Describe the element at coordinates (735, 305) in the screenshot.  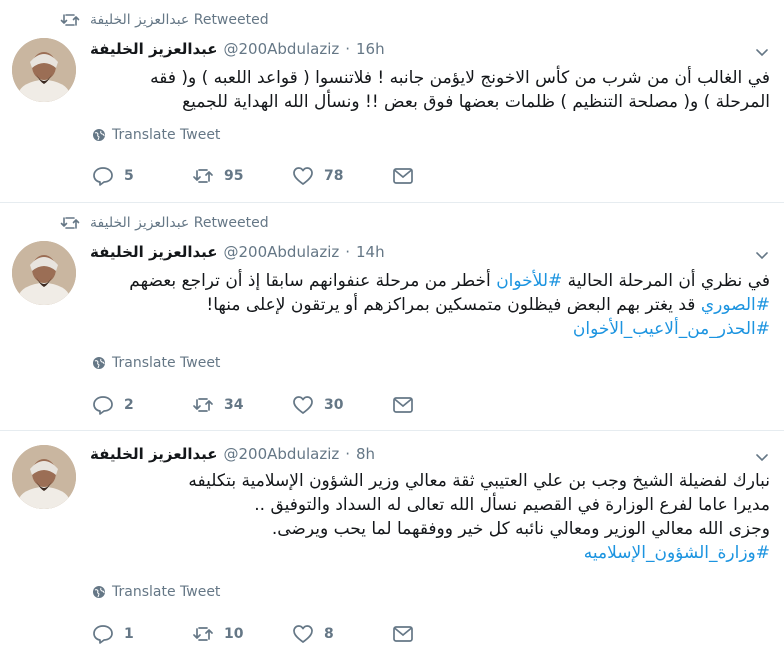
I see `hashtag-link: #الصوري` at that location.